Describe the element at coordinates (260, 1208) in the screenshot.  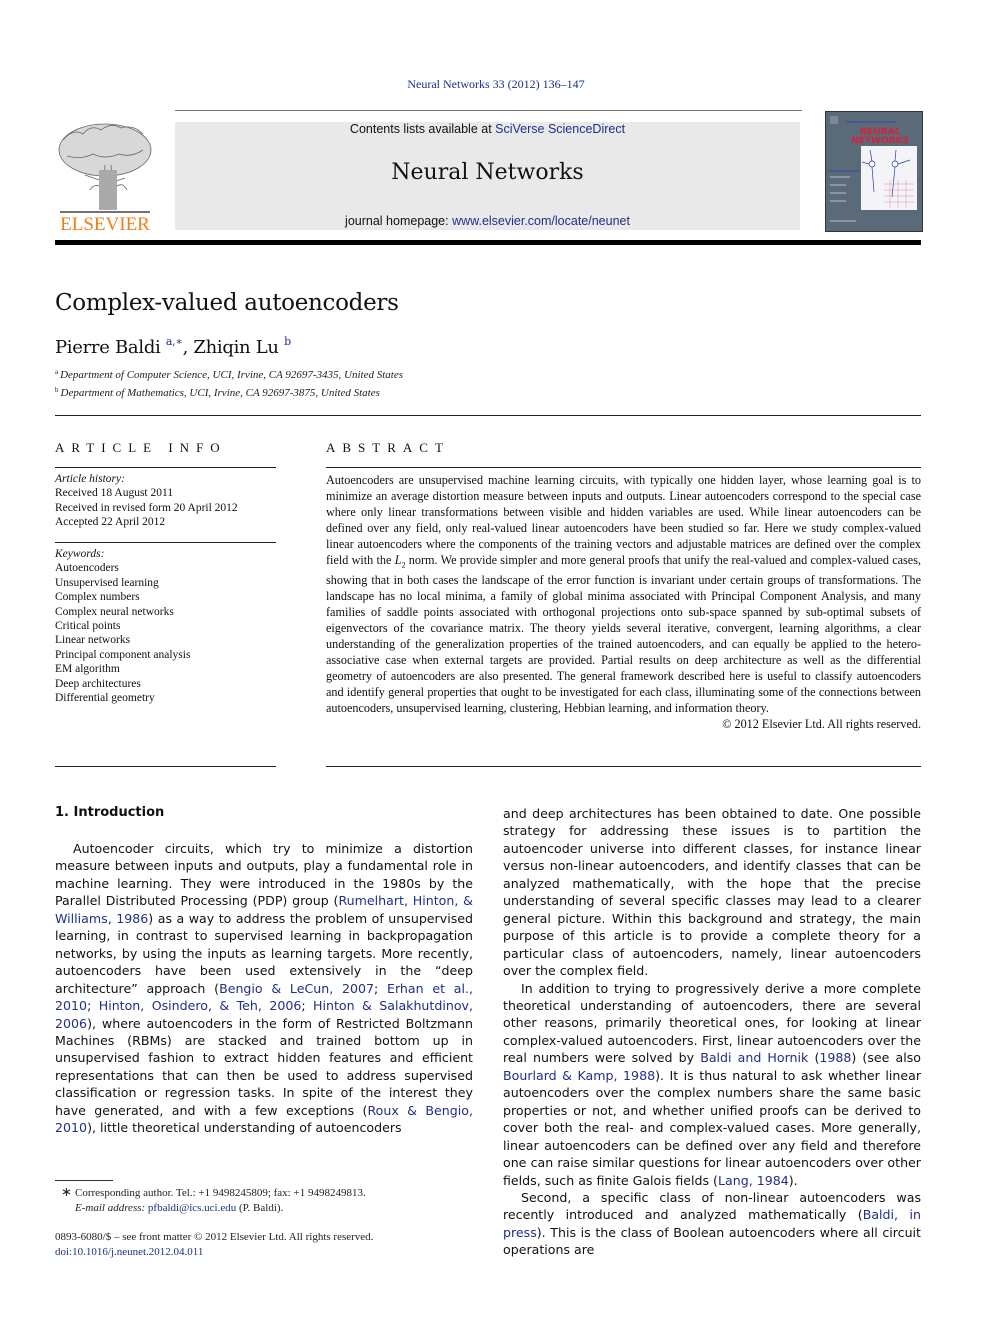
I see `email-suffix: (P. Baldi).` at that location.